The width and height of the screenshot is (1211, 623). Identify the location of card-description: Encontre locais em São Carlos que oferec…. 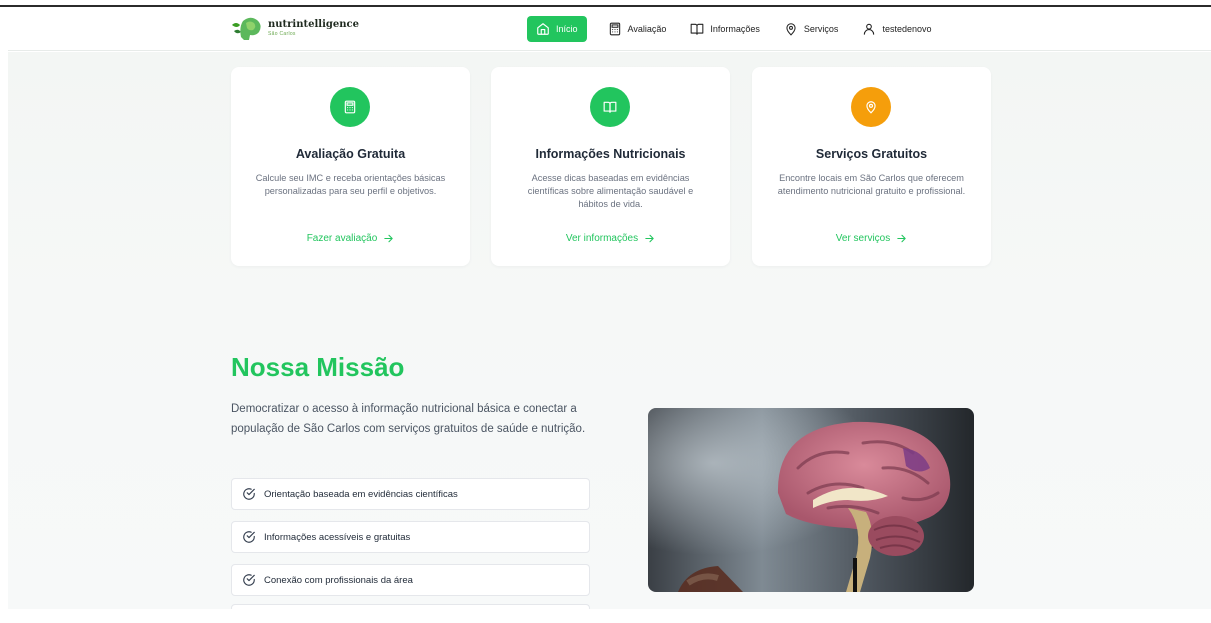
(871, 184).